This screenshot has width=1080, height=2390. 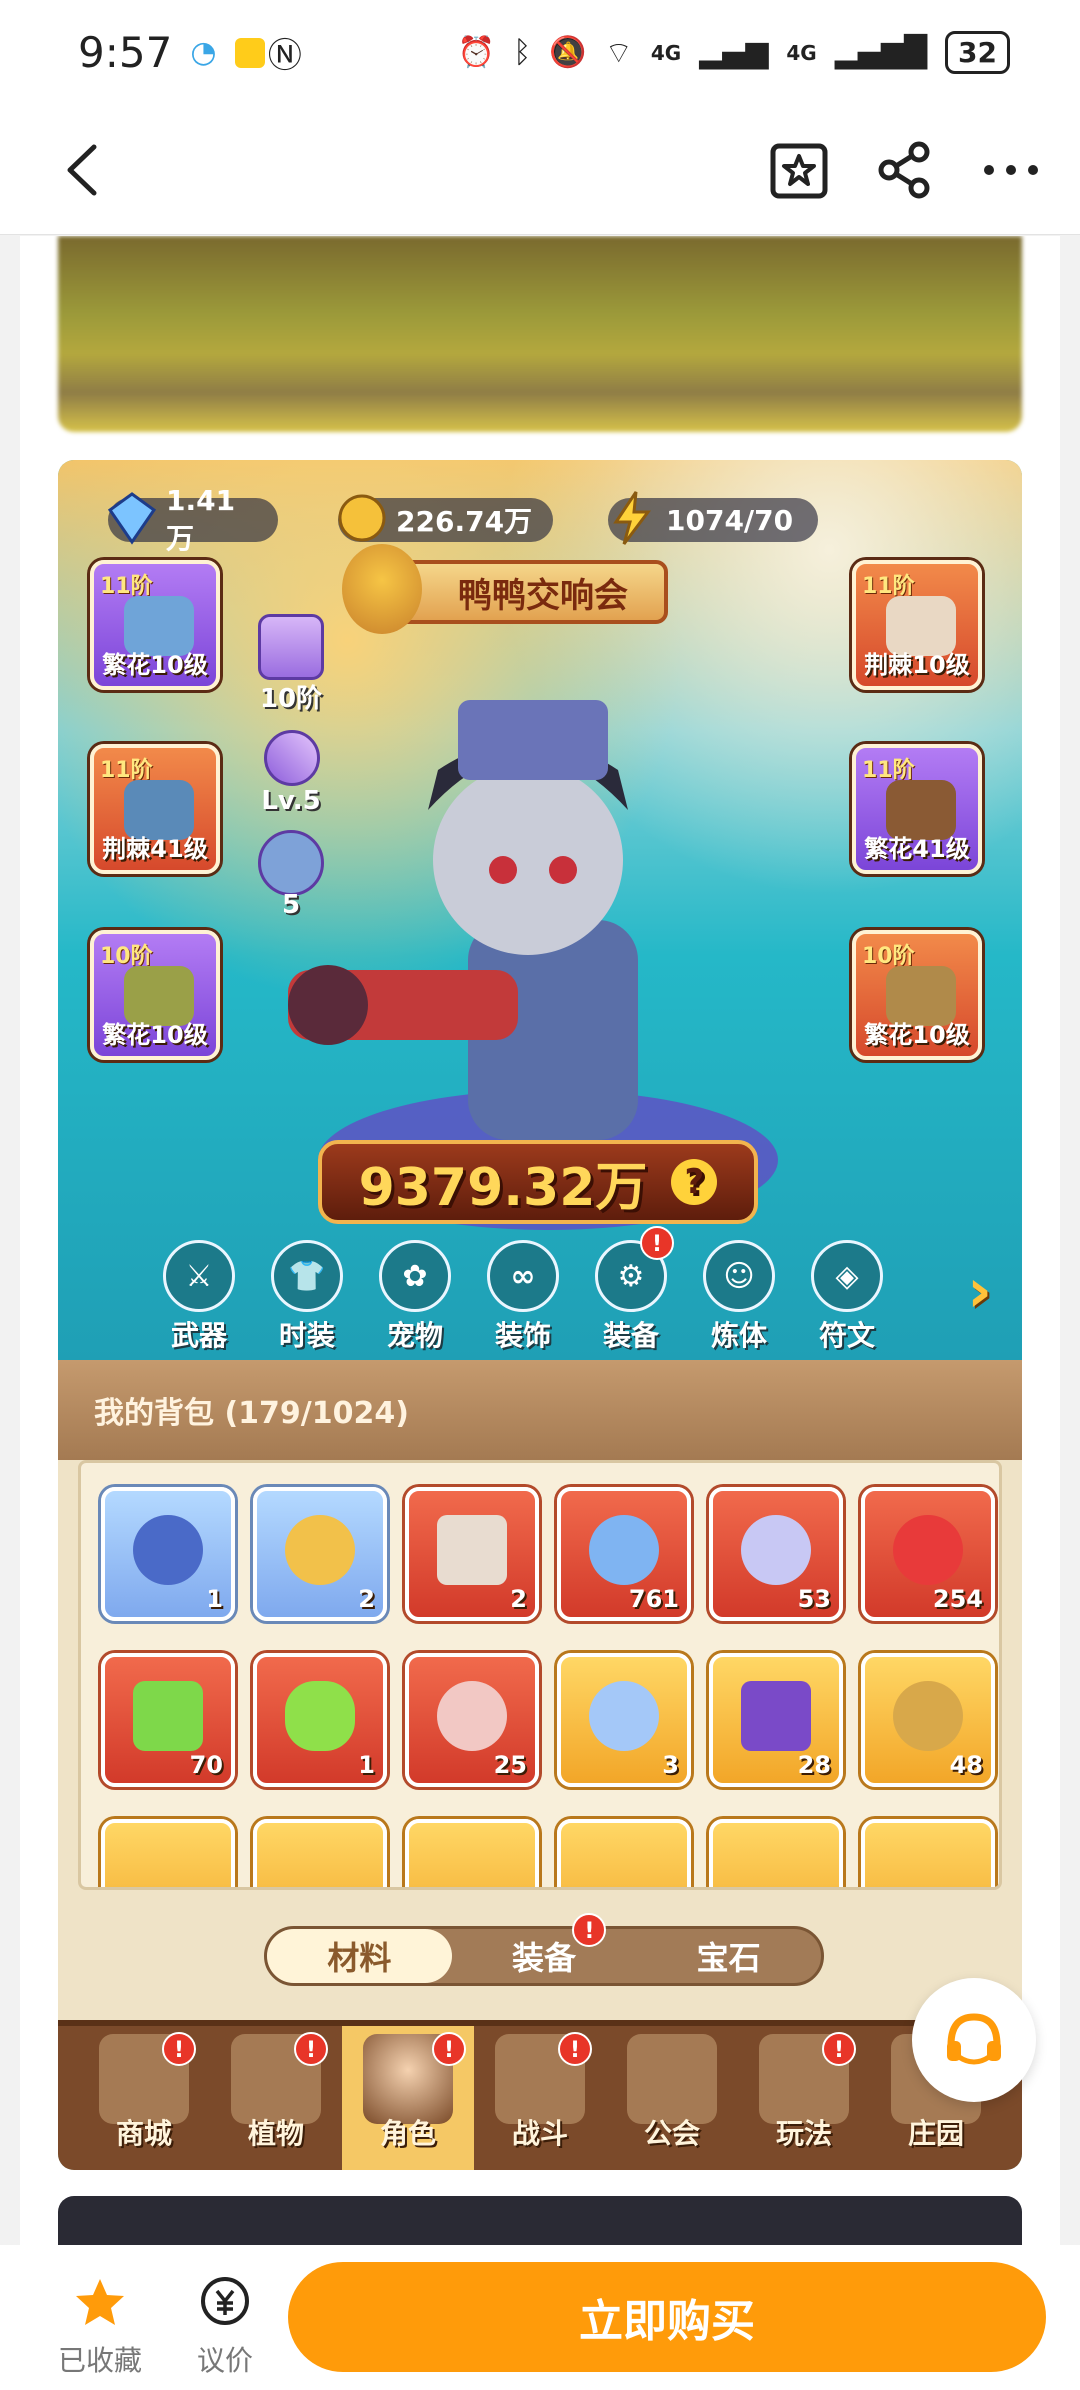 I want to click on mini-stat-label: 10阶, so click(x=291, y=699).